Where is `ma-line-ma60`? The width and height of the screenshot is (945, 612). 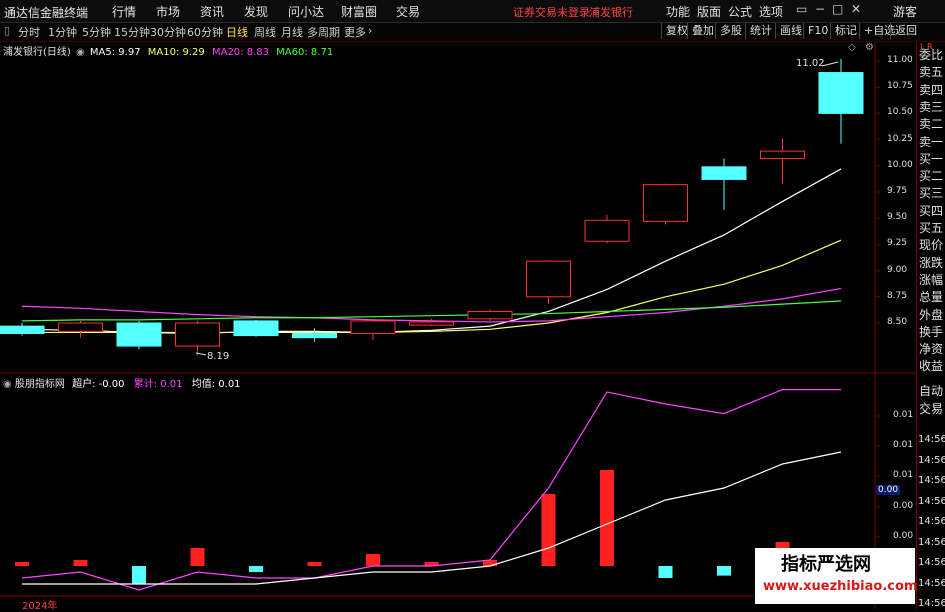
ma-line-ma60 is located at coordinates (431, 311).